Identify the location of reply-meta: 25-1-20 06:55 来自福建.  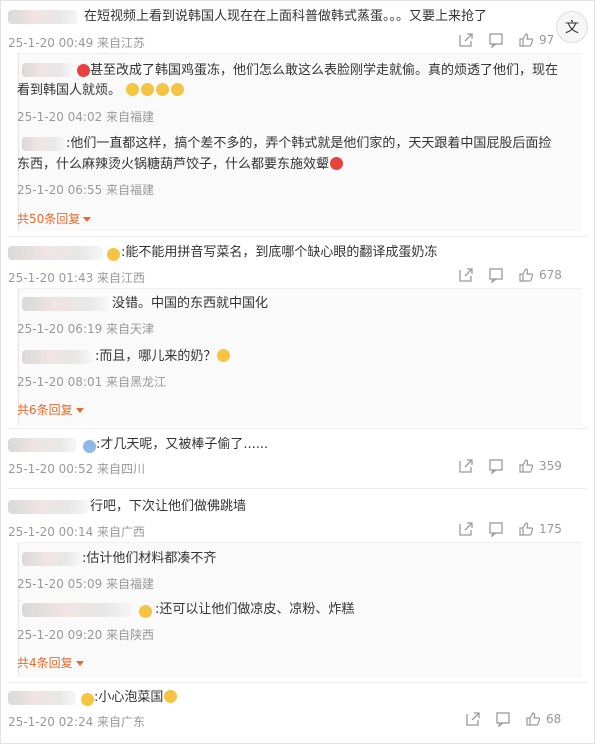
(86, 190).